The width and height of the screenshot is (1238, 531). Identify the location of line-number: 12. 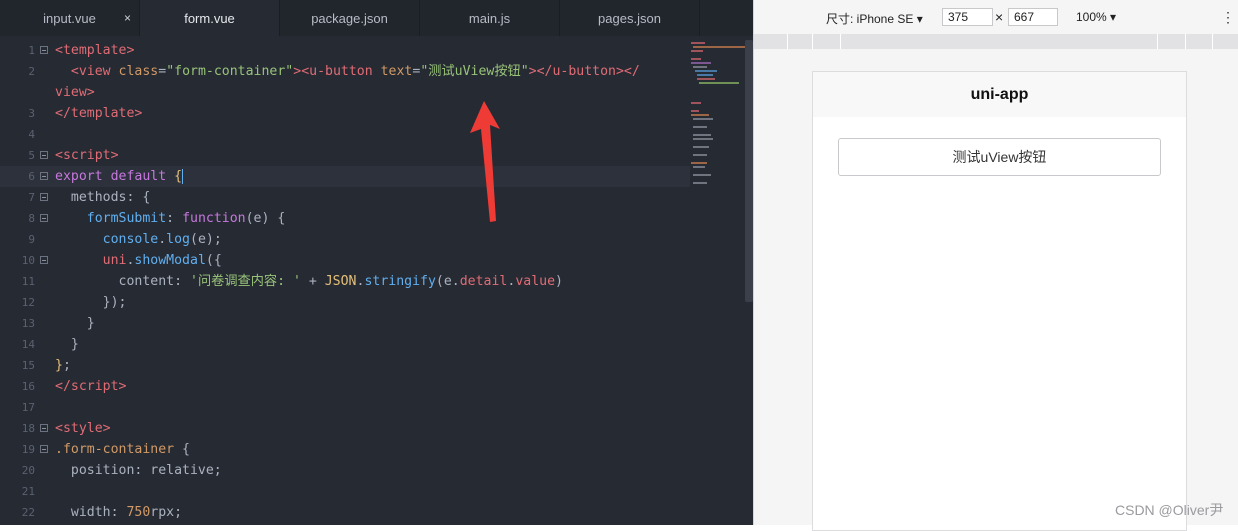
(28, 302).